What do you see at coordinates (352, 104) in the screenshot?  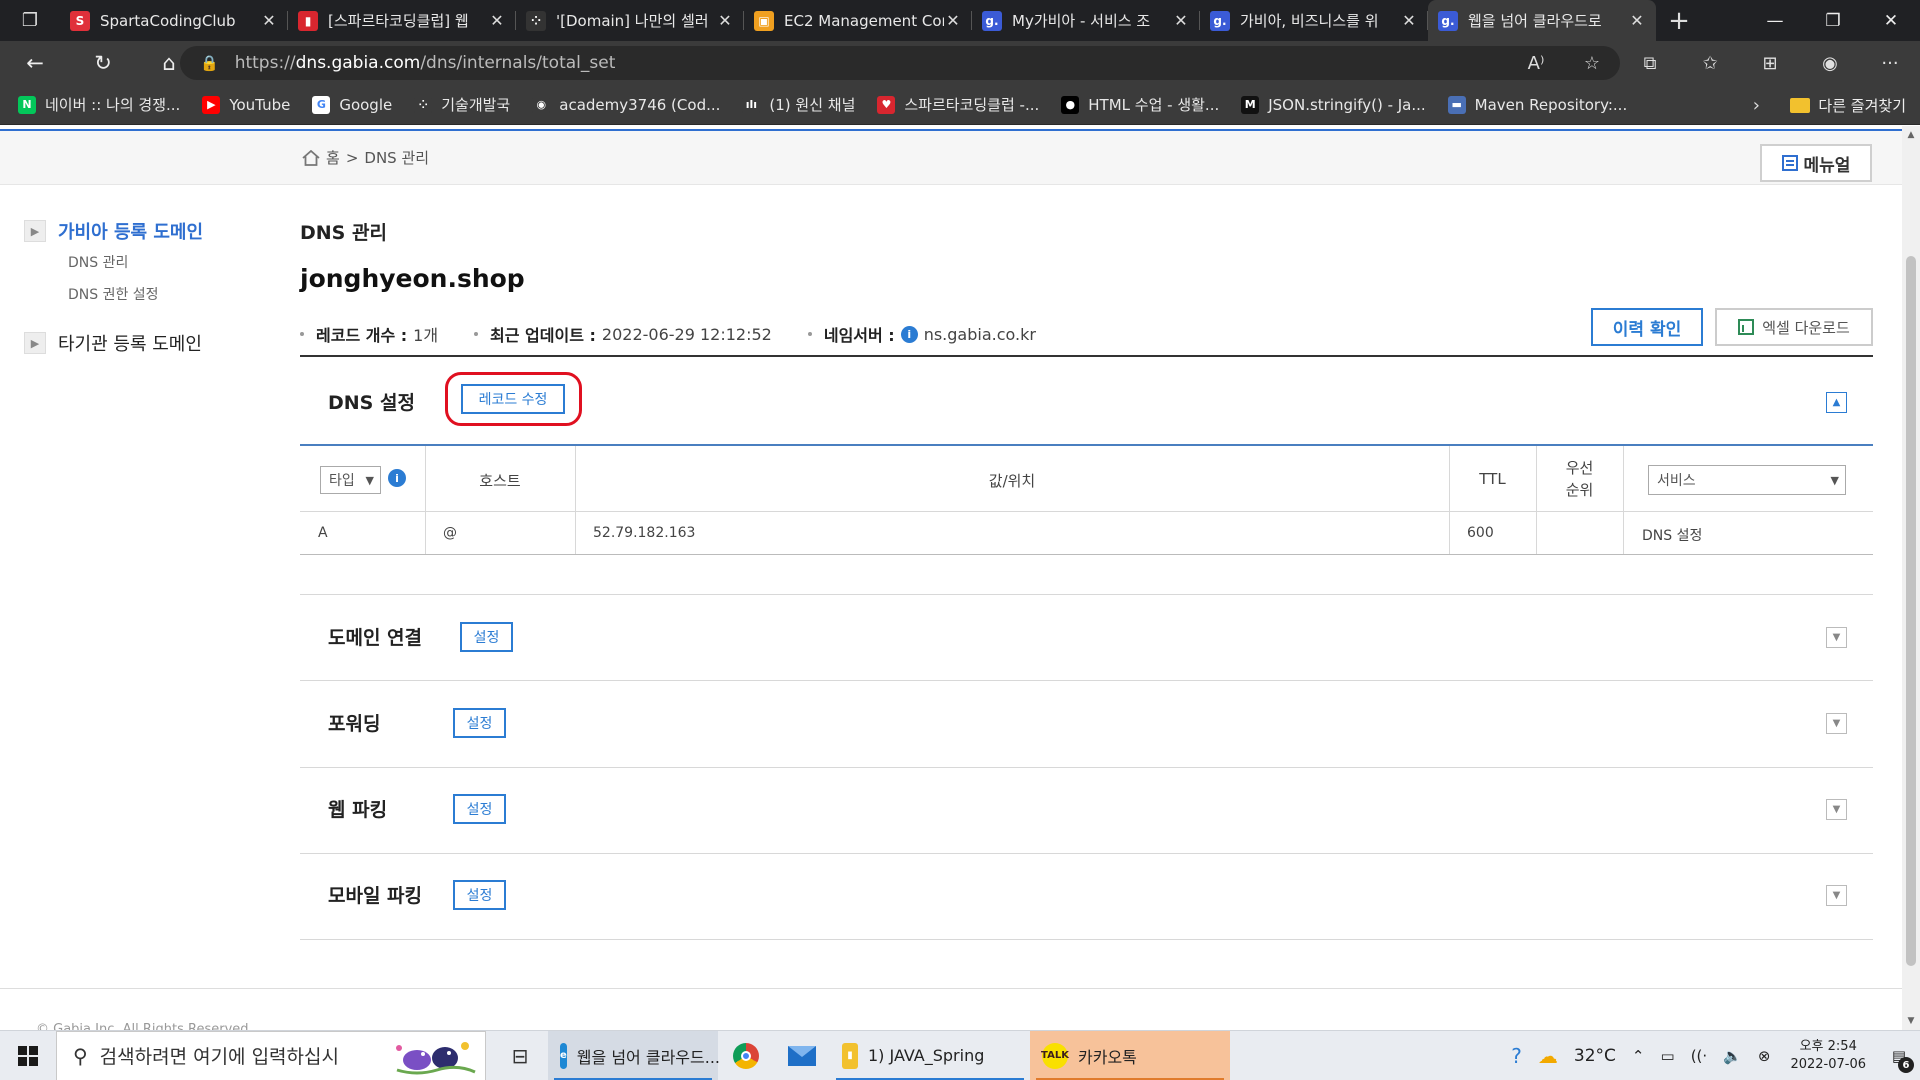 I see `bookmark-item: G Google` at bounding box center [352, 104].